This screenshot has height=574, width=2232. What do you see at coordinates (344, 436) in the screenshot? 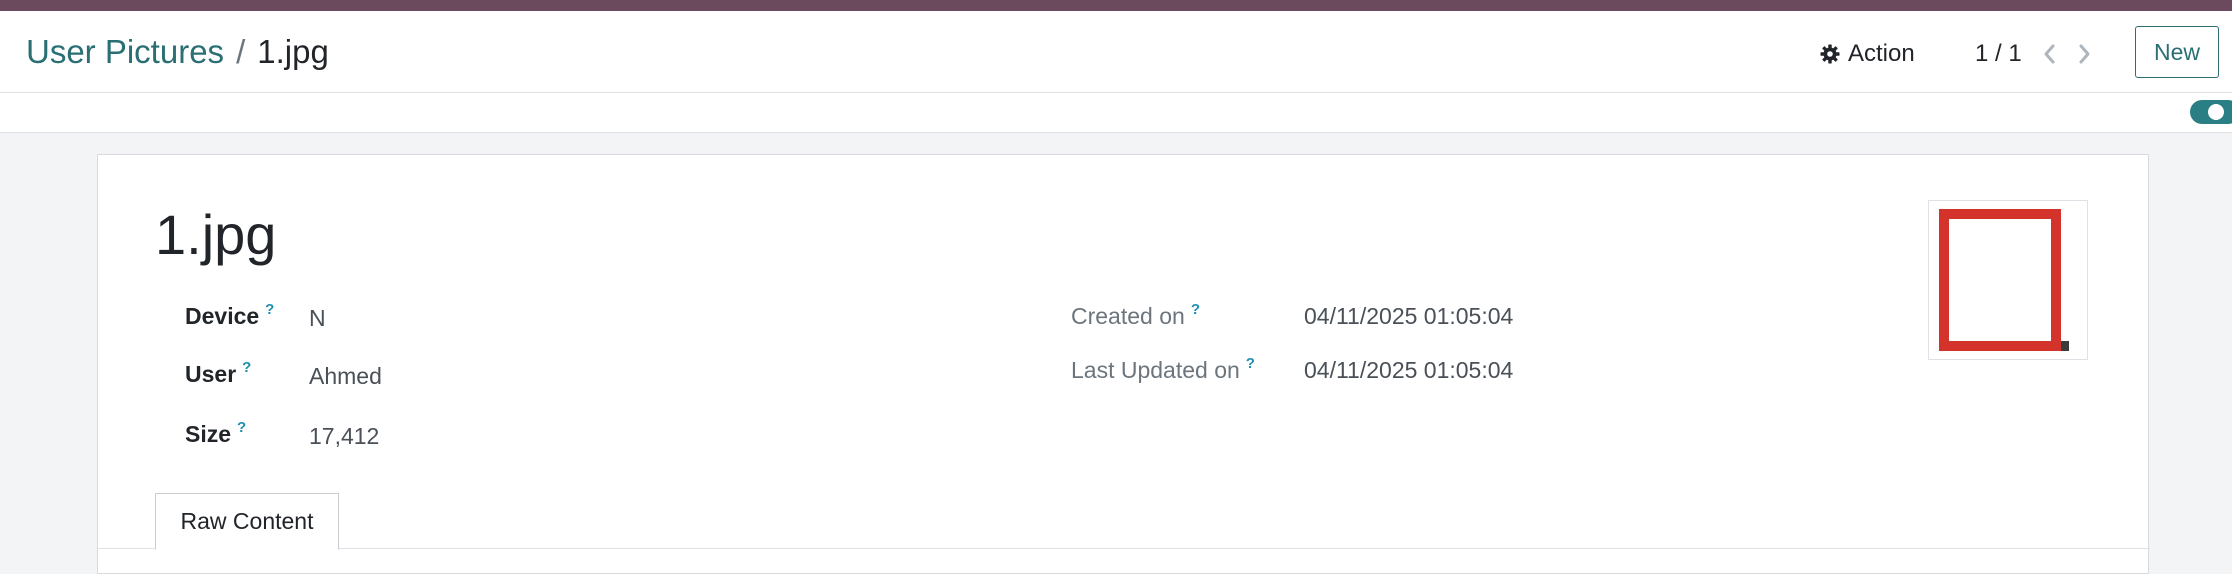
I see `size-value: 17,412` at bounding box center [344, 436].